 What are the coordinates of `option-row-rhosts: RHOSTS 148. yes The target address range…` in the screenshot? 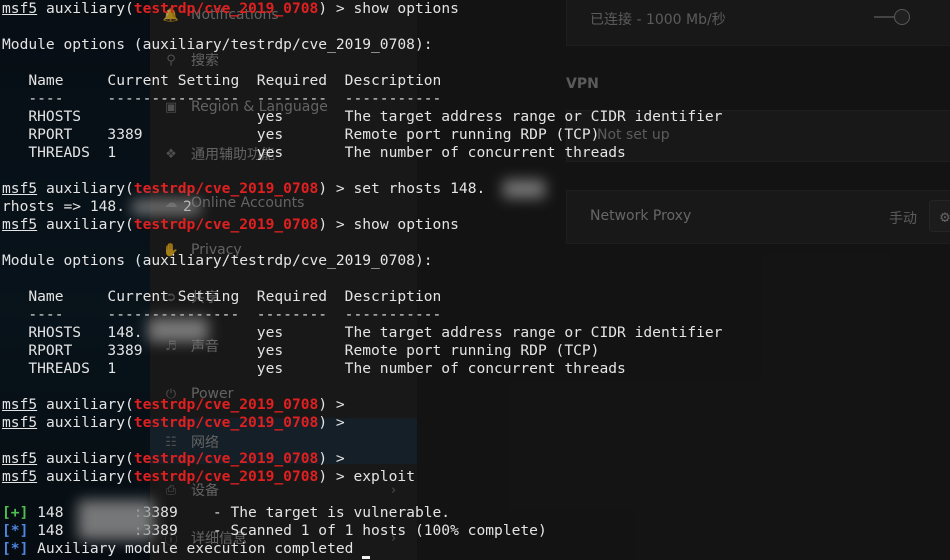 It's located at (362, 332).